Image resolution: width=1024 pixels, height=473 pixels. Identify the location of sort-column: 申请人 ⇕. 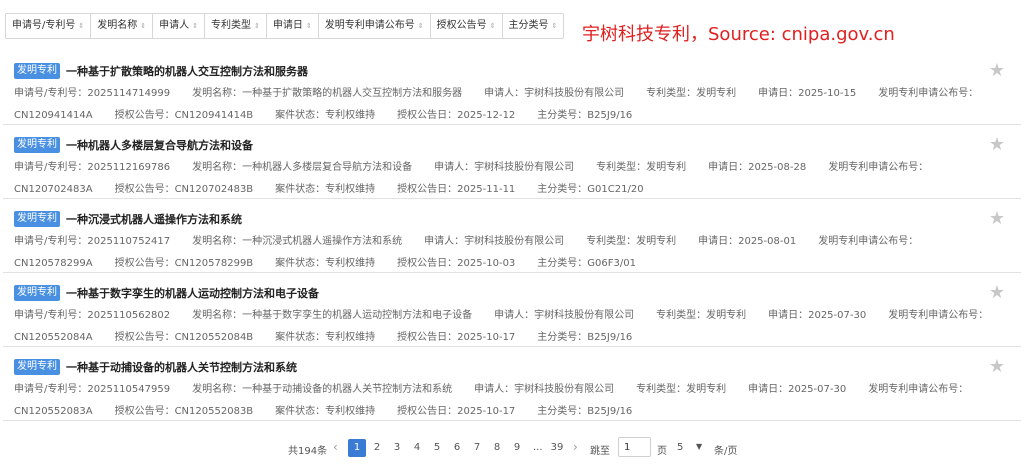
(179, 26).